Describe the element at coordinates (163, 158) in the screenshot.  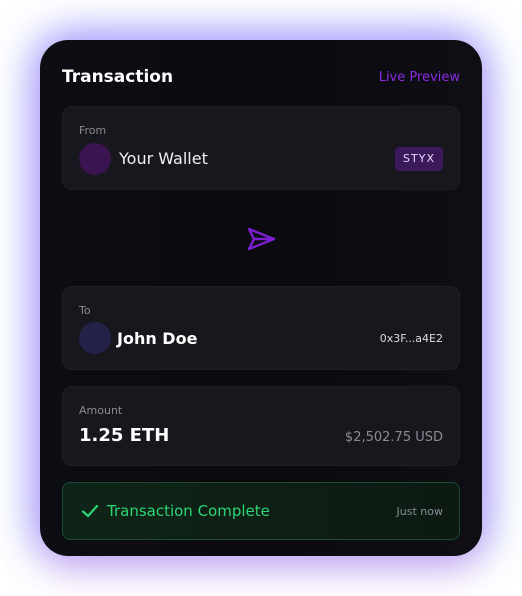
I see `from-wallet-name: Your Wallet` at that location.